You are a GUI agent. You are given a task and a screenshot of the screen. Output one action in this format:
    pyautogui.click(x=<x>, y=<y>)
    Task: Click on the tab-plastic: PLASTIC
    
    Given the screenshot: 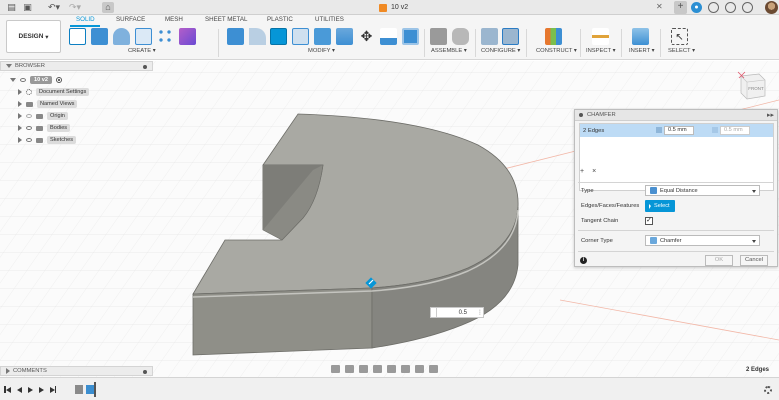 What is the action you would take?
    pyautogui.click(x=280, y=19)
    